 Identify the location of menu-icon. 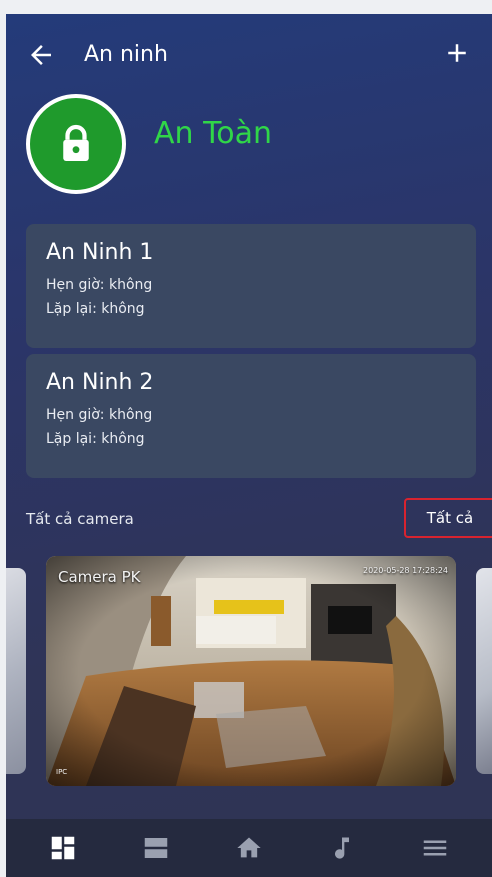
(435, 848).